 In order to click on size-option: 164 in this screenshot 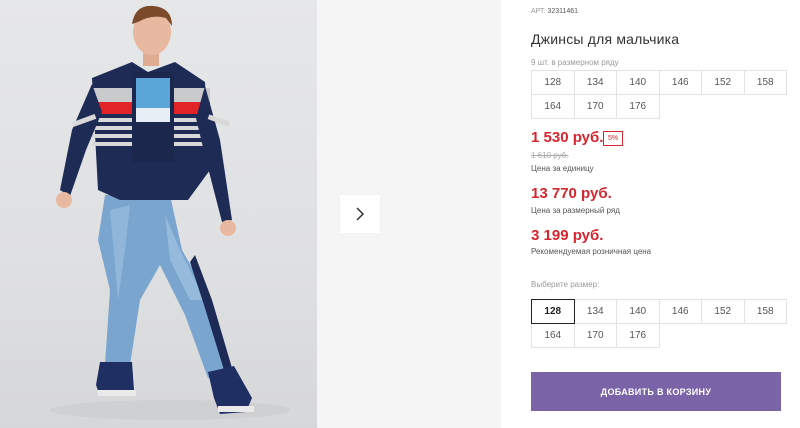, I will do `click(553, 335)`.